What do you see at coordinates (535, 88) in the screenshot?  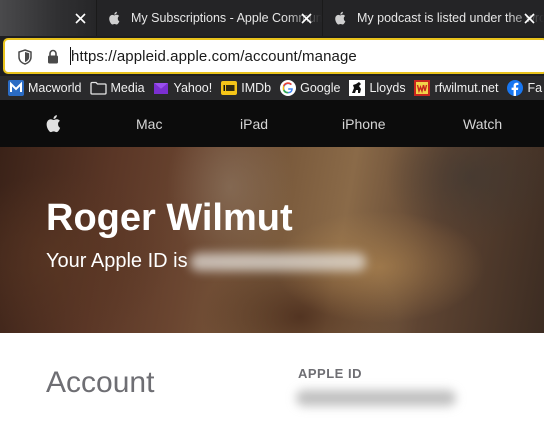 I see `bookmark-label: Fa` at bounding box center [535, 88].